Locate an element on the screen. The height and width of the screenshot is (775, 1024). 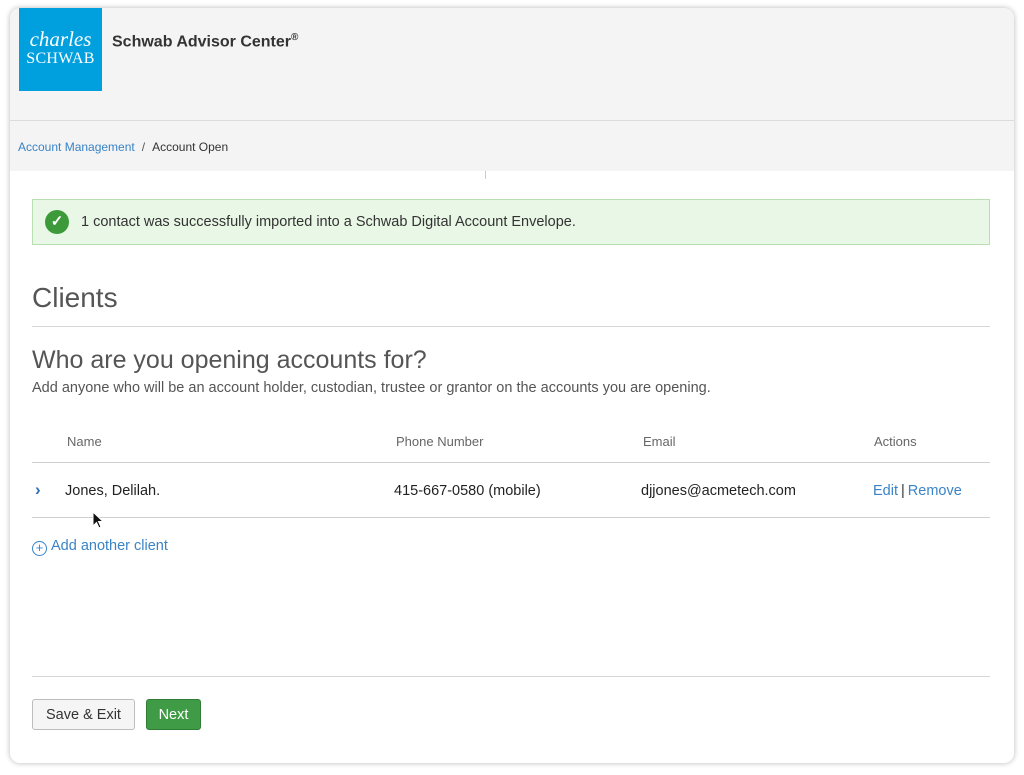
column-header-email: Email is located at coordinates (659, 441).